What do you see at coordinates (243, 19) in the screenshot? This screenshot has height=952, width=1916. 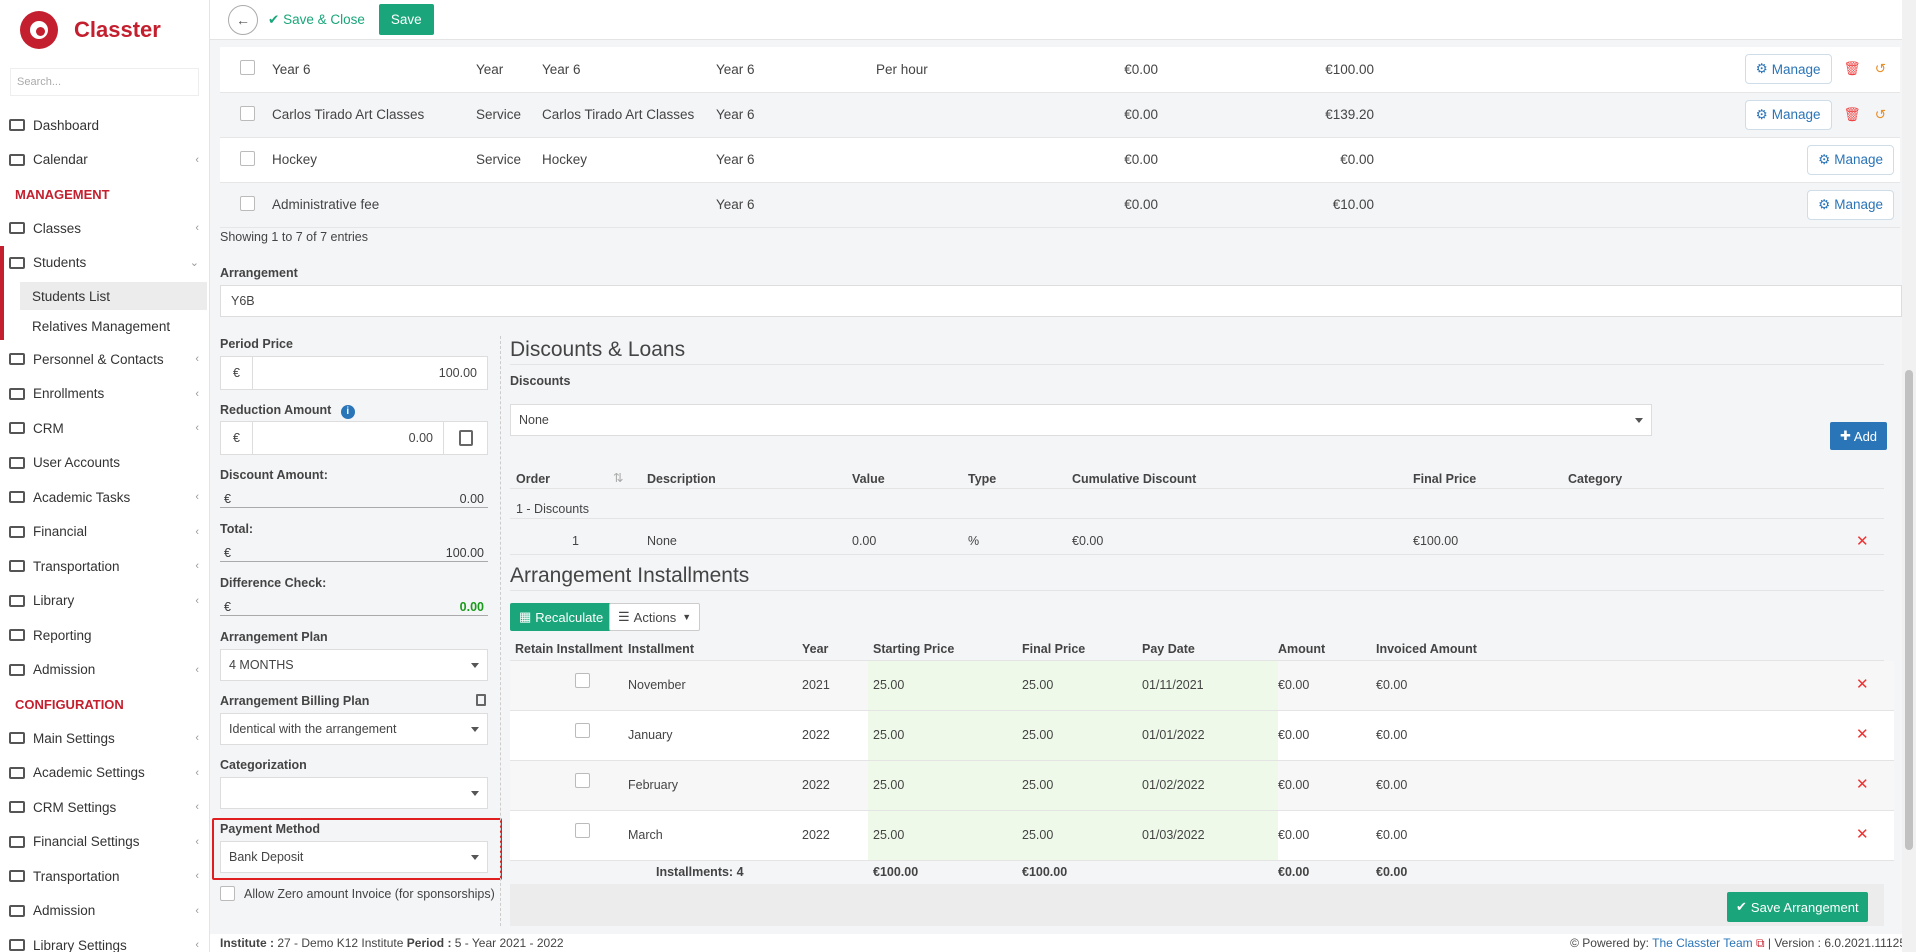 I see `back-button: ←` at bounding box center [243, 19].